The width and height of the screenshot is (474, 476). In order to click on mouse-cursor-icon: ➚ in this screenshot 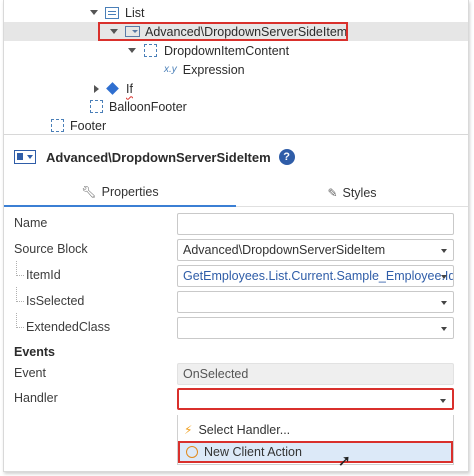, I will do `click(344, 461)`.